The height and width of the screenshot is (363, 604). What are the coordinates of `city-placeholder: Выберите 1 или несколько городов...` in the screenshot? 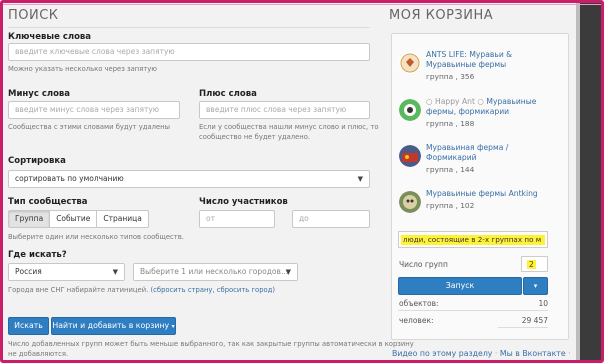 It's located at (214, 271).